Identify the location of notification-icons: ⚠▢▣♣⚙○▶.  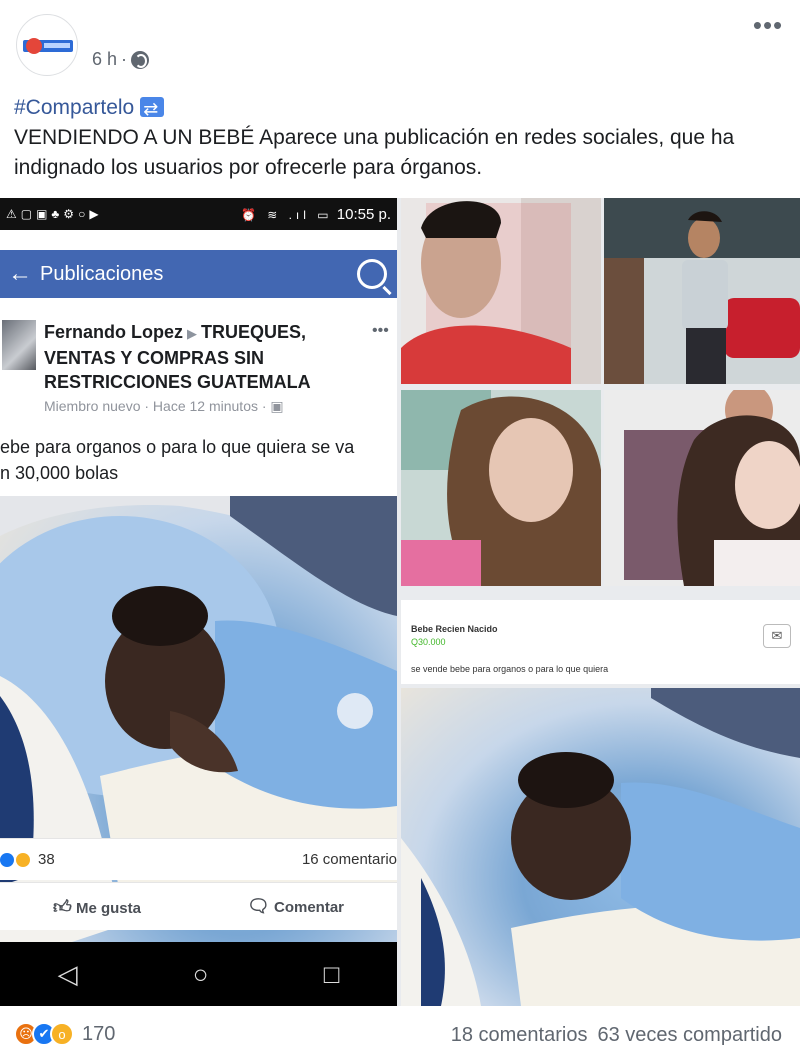
(54, 214).